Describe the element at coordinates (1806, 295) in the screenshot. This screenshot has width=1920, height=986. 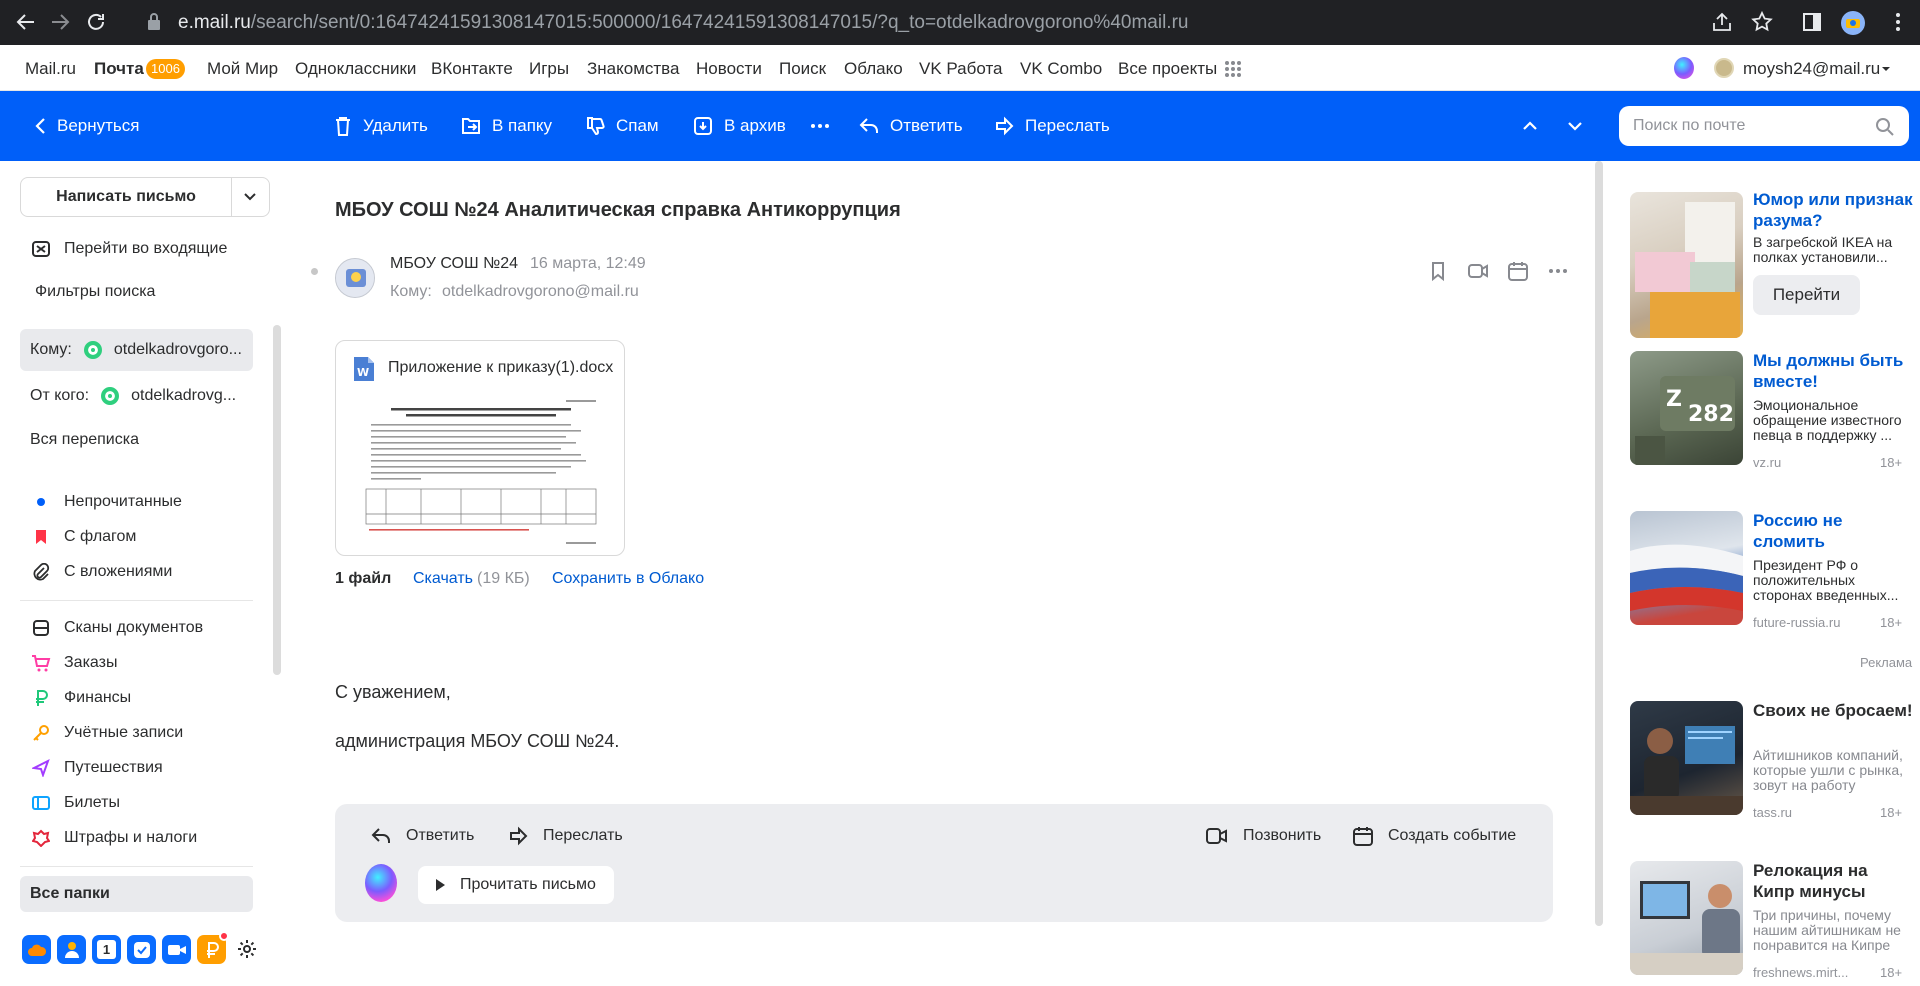
I see `ad-go-button: Перейти` at that location.